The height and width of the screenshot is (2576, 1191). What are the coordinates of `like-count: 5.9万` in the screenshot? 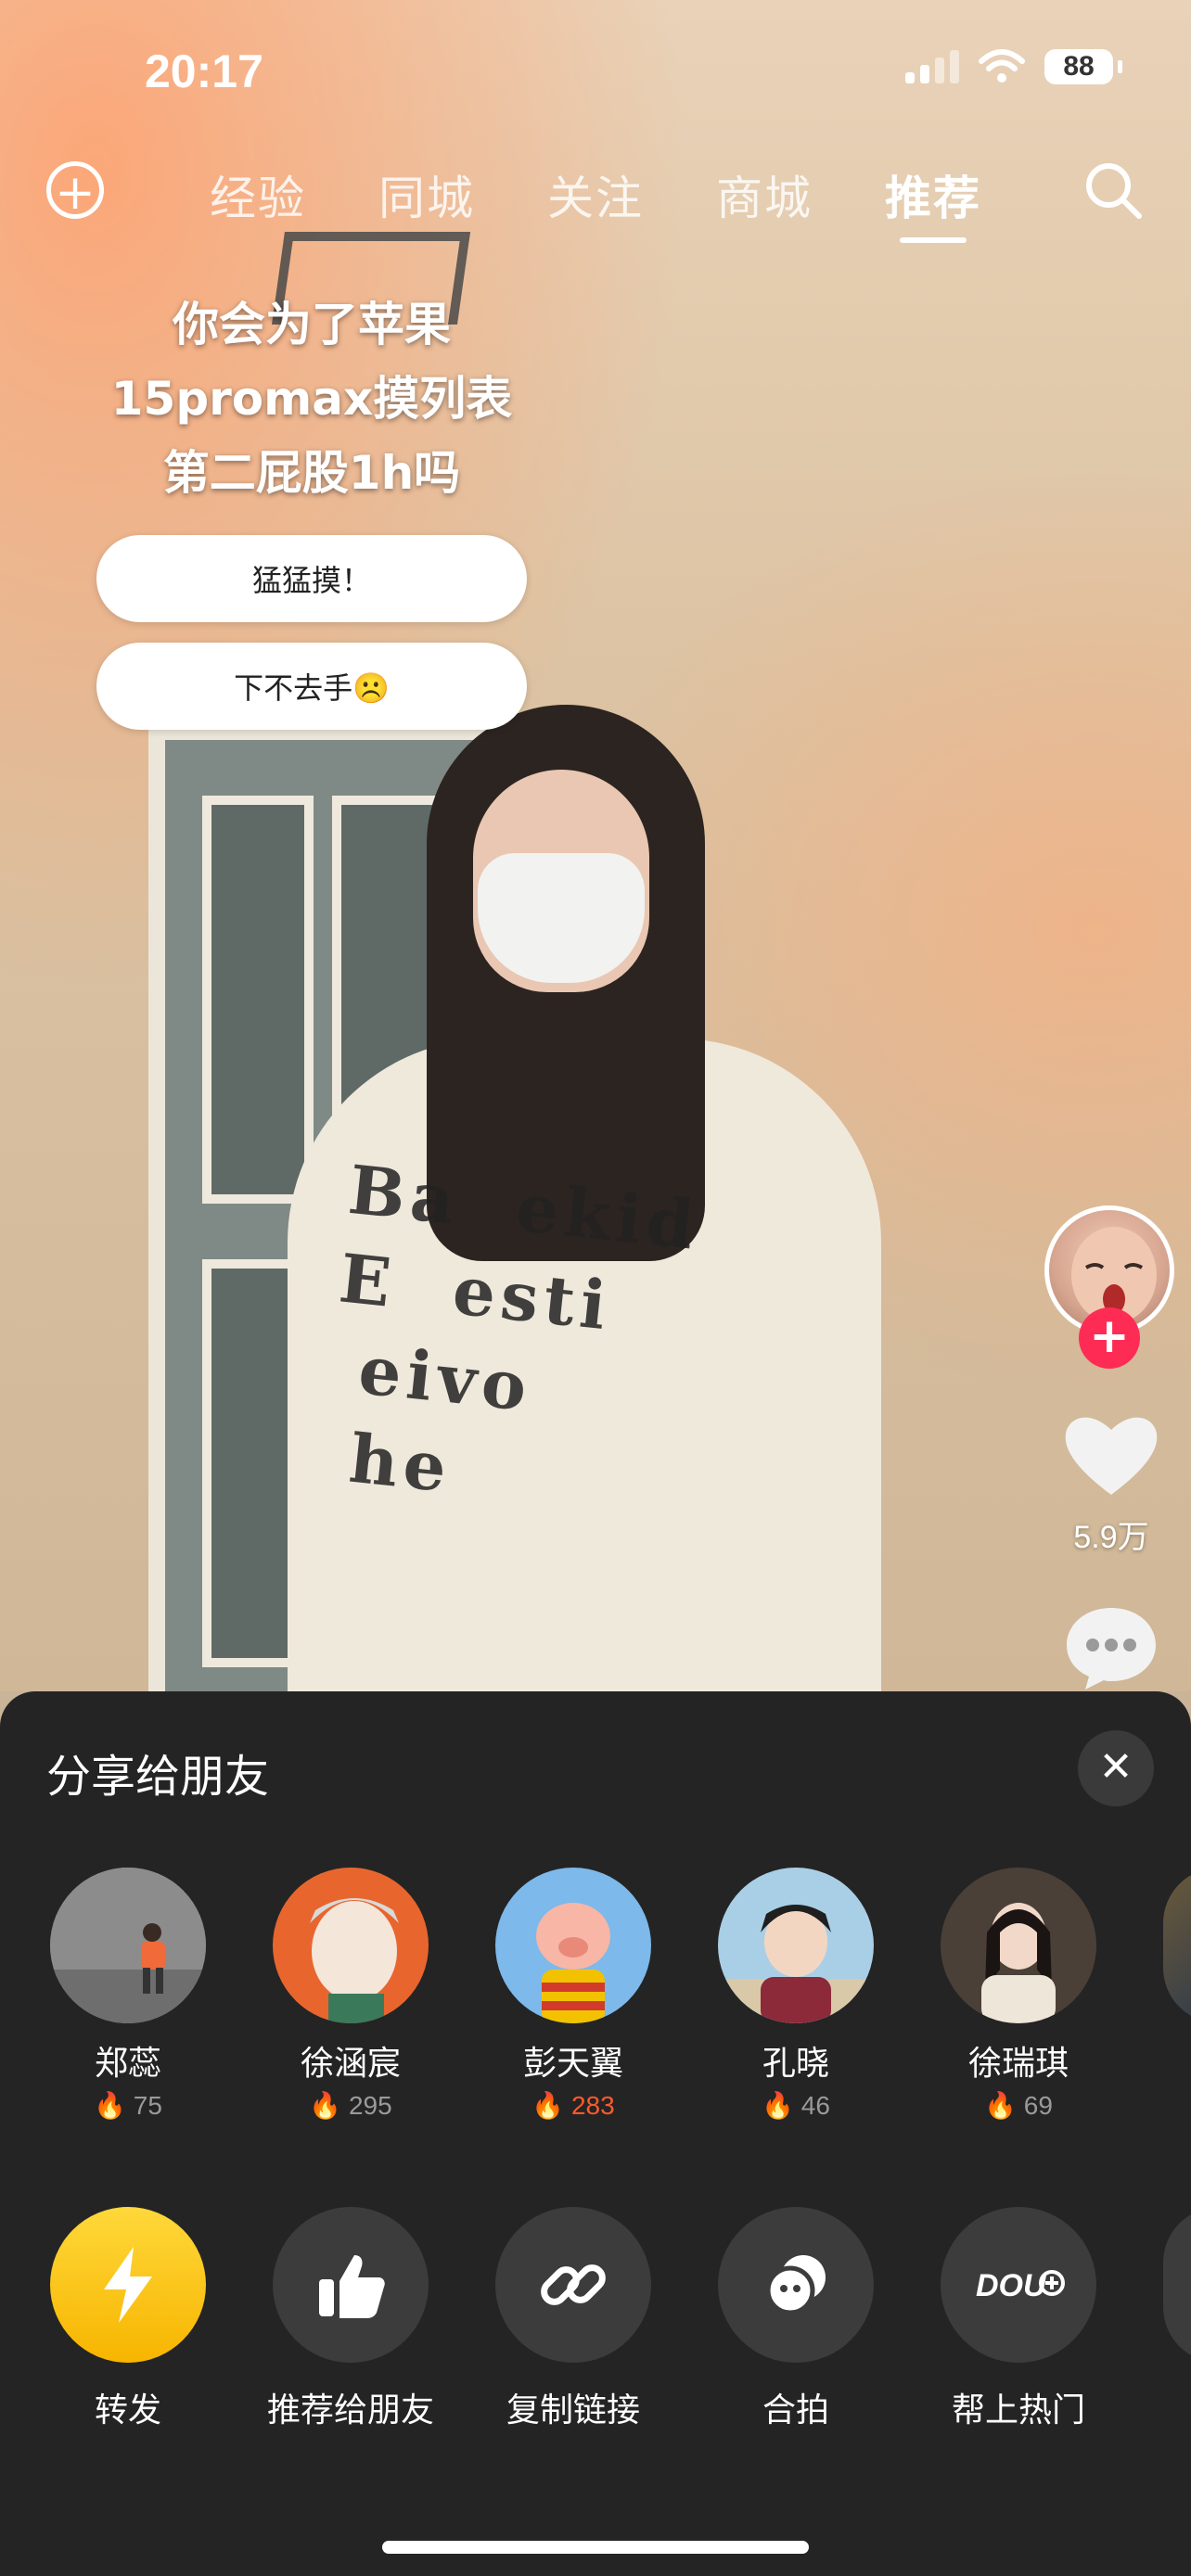 It's located at (1111, 1538).